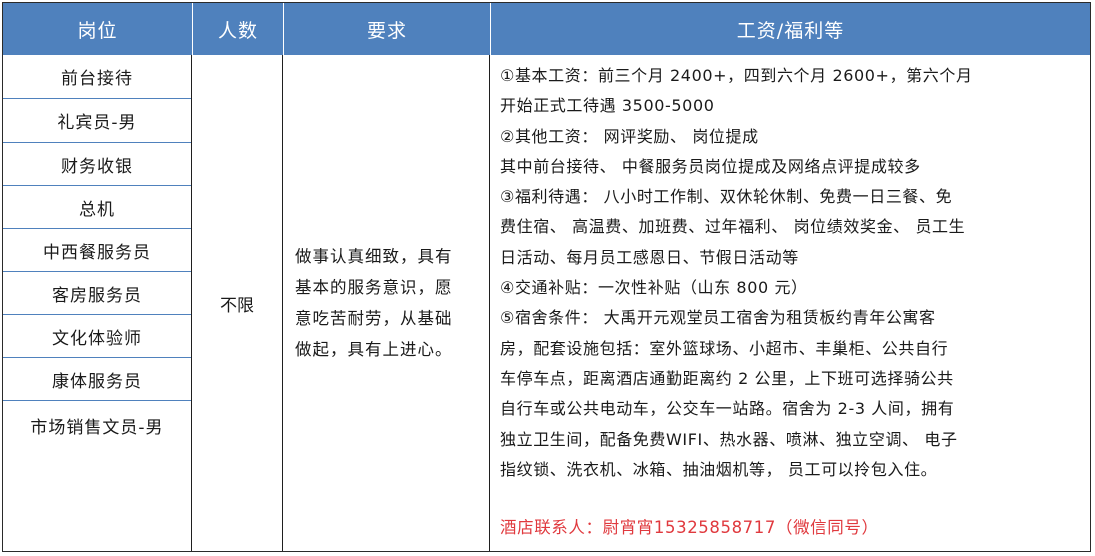 The height and width of the screenshot is (556, 1095). What do you see at coordinates (97, 123) in the screenshot?
I see `position-item: 礼宾员-男` at bounding box center [97, 123].